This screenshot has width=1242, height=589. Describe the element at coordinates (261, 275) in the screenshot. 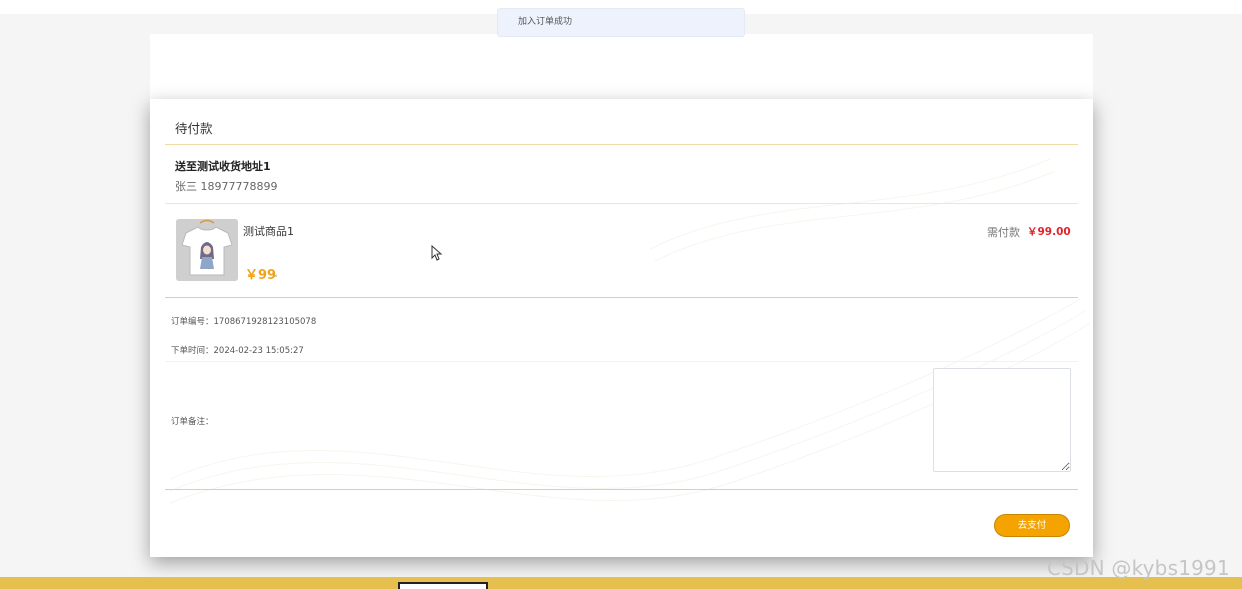

I see `product-price: ￥99` at that location.